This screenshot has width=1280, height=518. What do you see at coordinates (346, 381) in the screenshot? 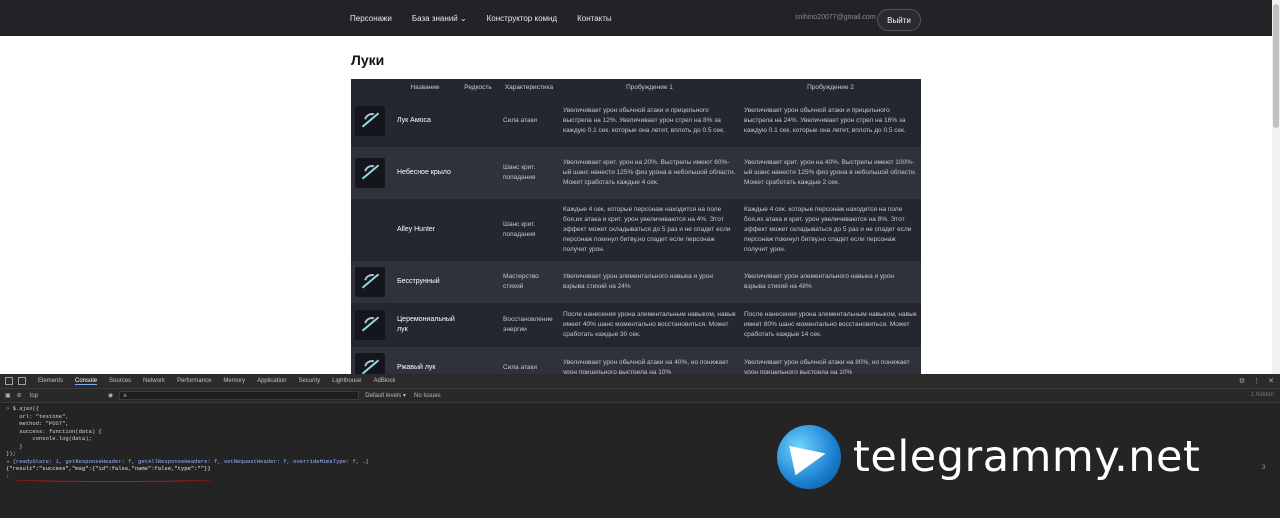
I see `tab-lighthouse: Lighthouse` at bounding box center [346, 381].